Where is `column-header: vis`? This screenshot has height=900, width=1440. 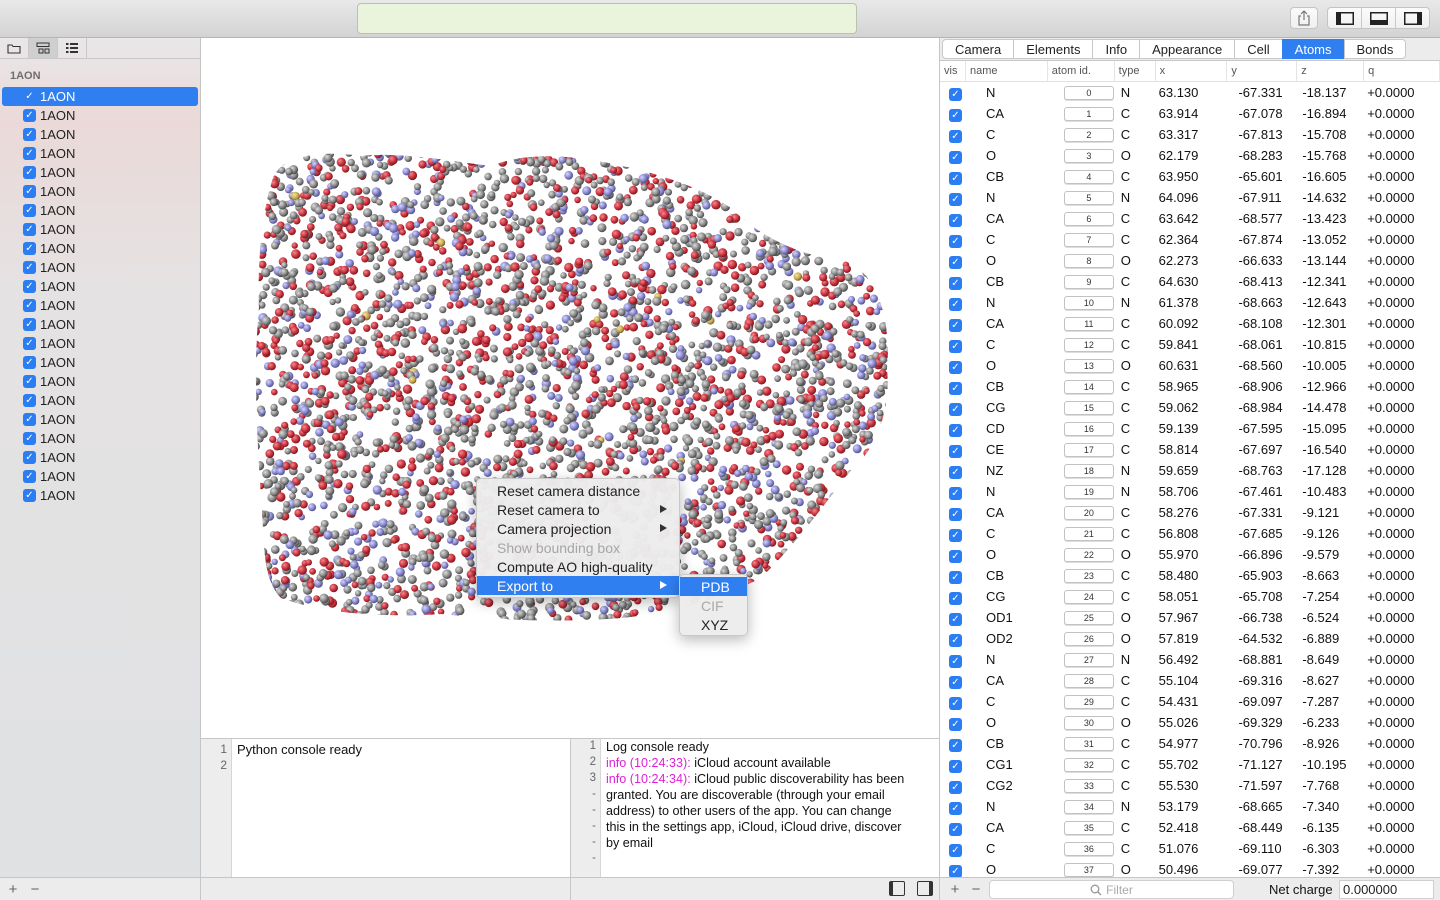
column-header: vis is located at coordinates (953, 71).